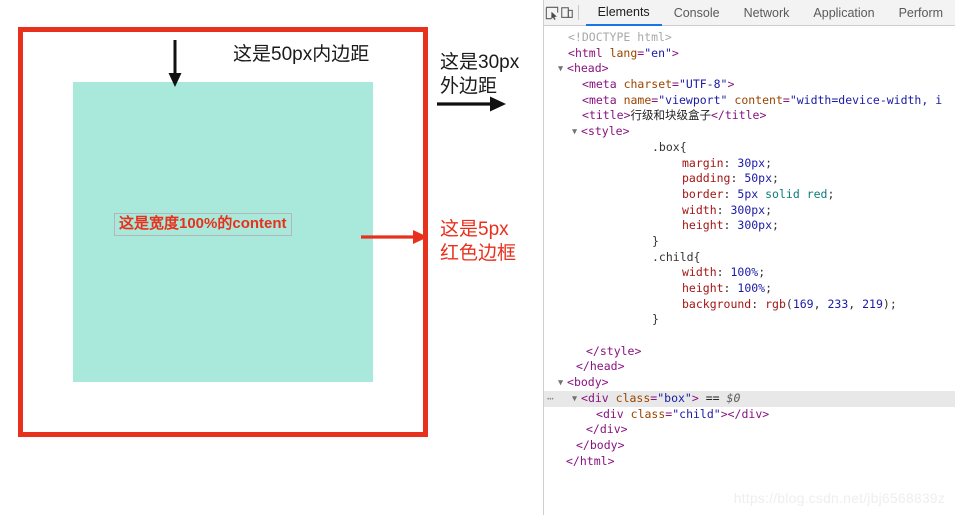 Image resolution: width=955 pixels, height=515 pixels. Describe the element at coordinates (749, 415) in the screenshot. I see `code-line-div-child: <div class="child"></div>` at that location.